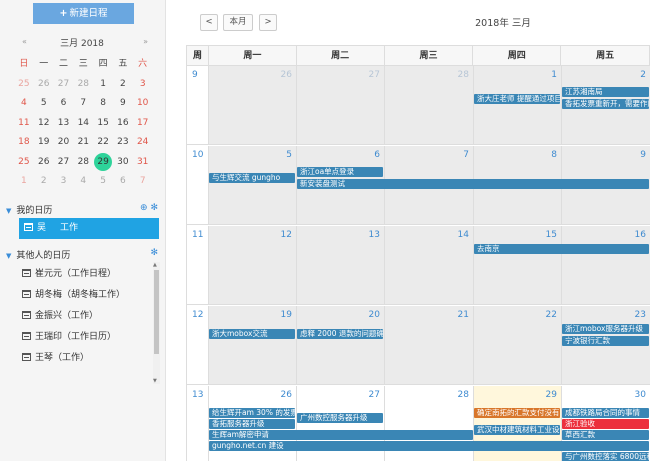  What do you see at coordinates (64, 143) in the screenshot?
I see `mini-day: 20` at bounding box center [64, 143].